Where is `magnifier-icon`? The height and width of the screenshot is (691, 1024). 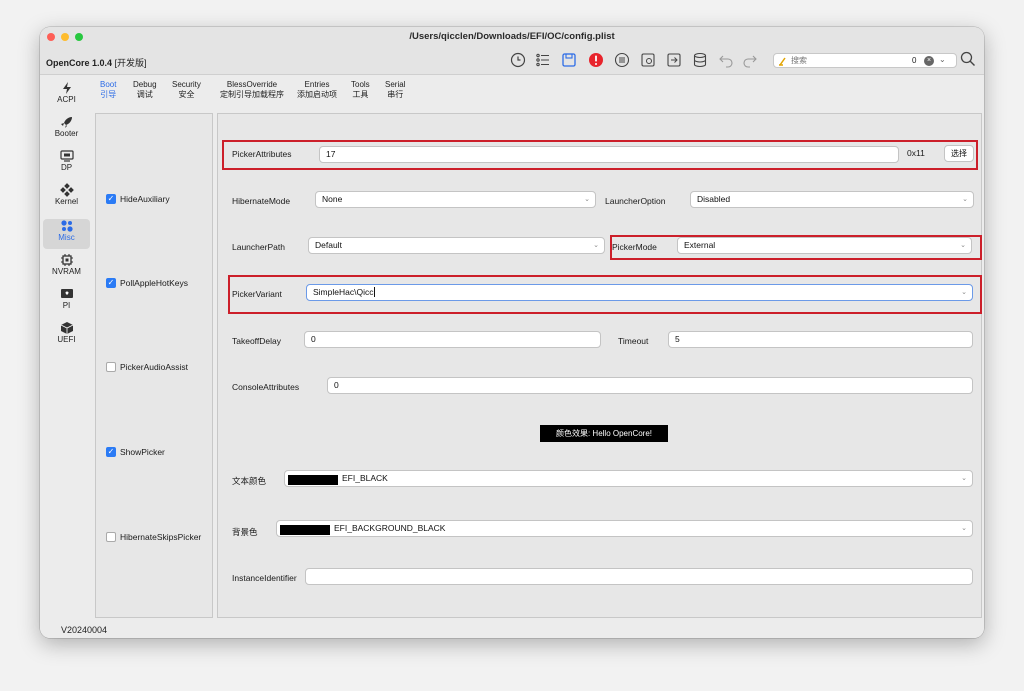
magnifier-icon is located at coordinates (968, 59).